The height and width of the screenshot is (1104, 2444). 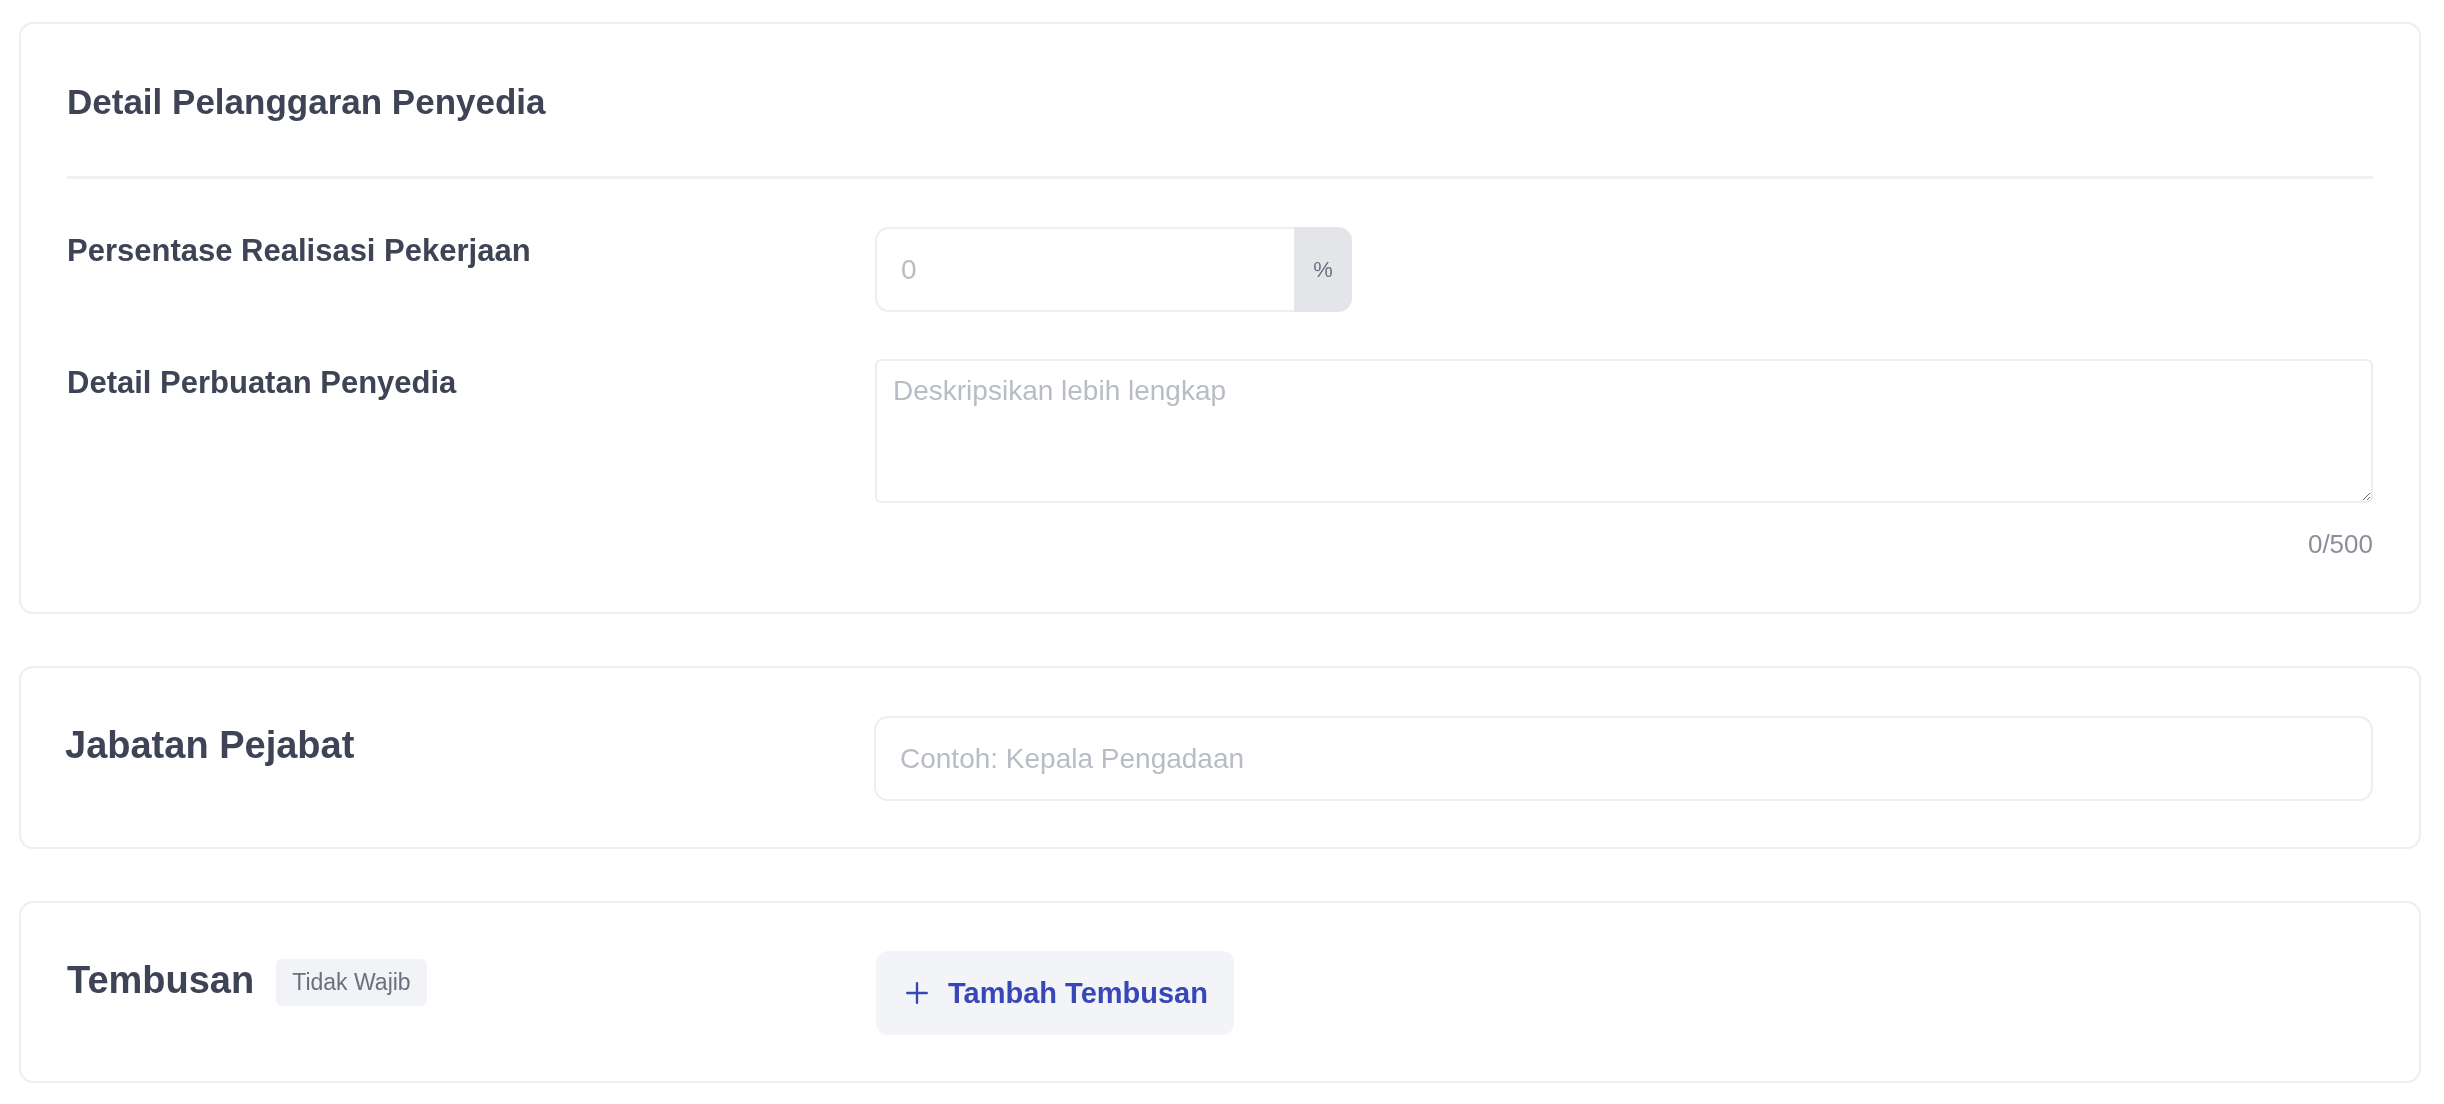 What do you see at coordinates (262, 383) in the screenshot?
I see `field-label: Detail Perbuatan Penyedia` at bounding box center [262, 383].